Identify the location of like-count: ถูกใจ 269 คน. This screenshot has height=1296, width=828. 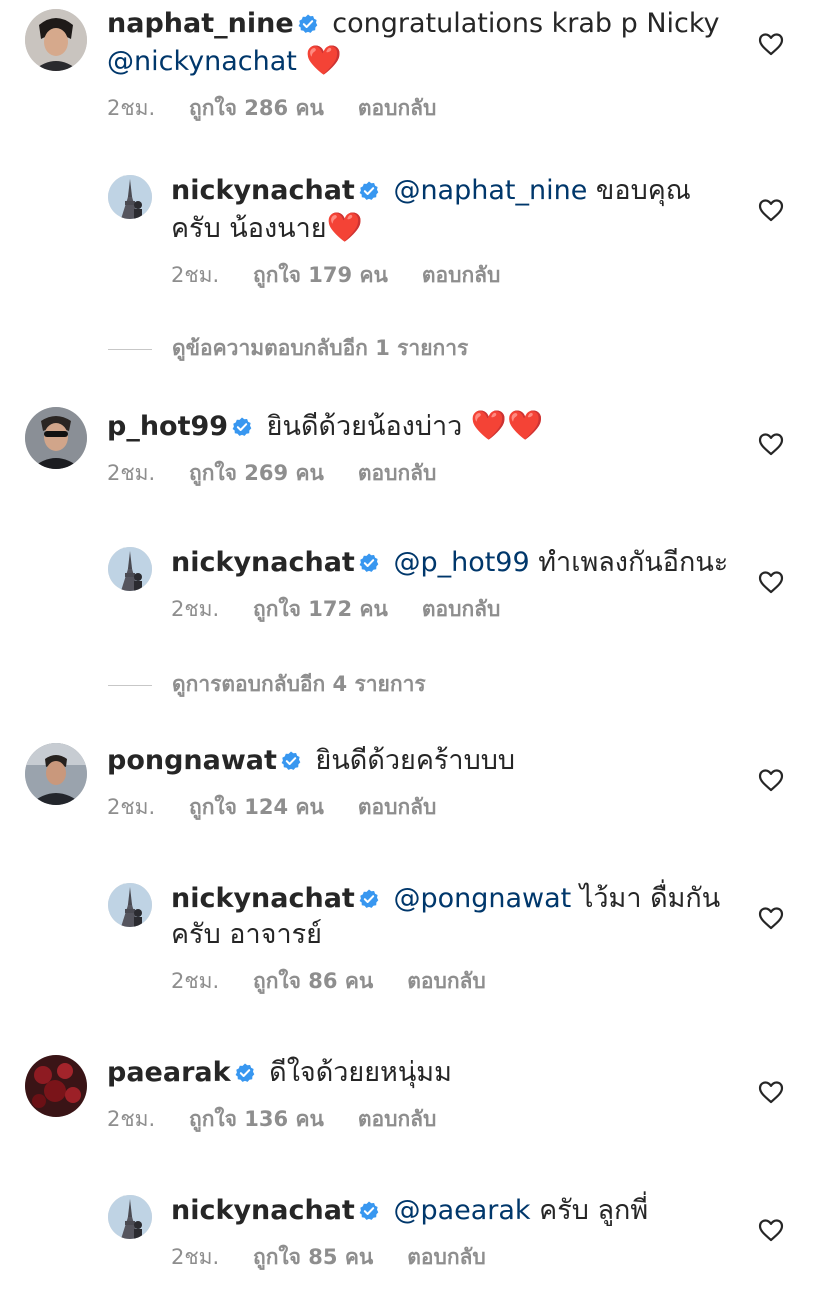
(256, 473).